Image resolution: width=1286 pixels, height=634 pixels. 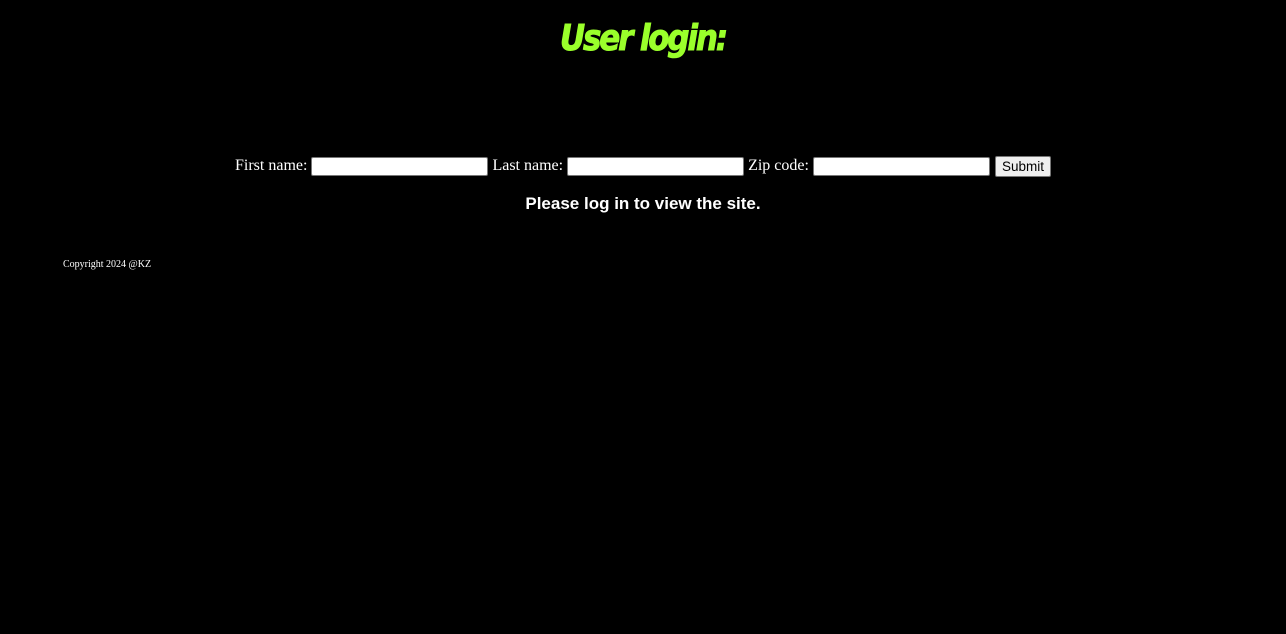 I want to click on last-name-input, so click(x=656, y=166).